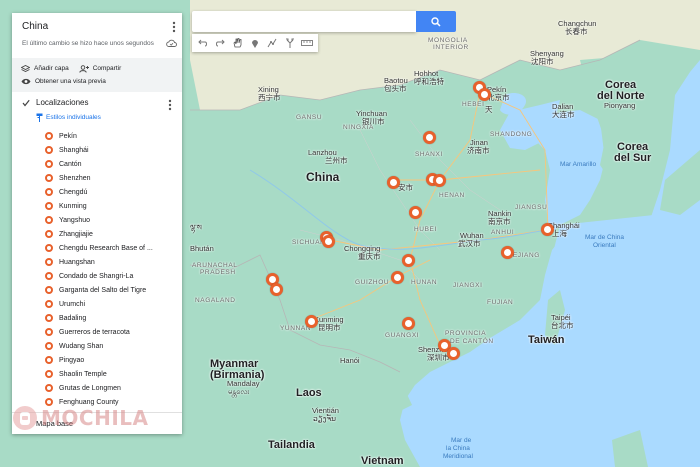 The height and width of the screenshot is (467, 700). Describe the element at coordinates (73, 318) in the screenshot. I see `place-name: Badaling` at that location.